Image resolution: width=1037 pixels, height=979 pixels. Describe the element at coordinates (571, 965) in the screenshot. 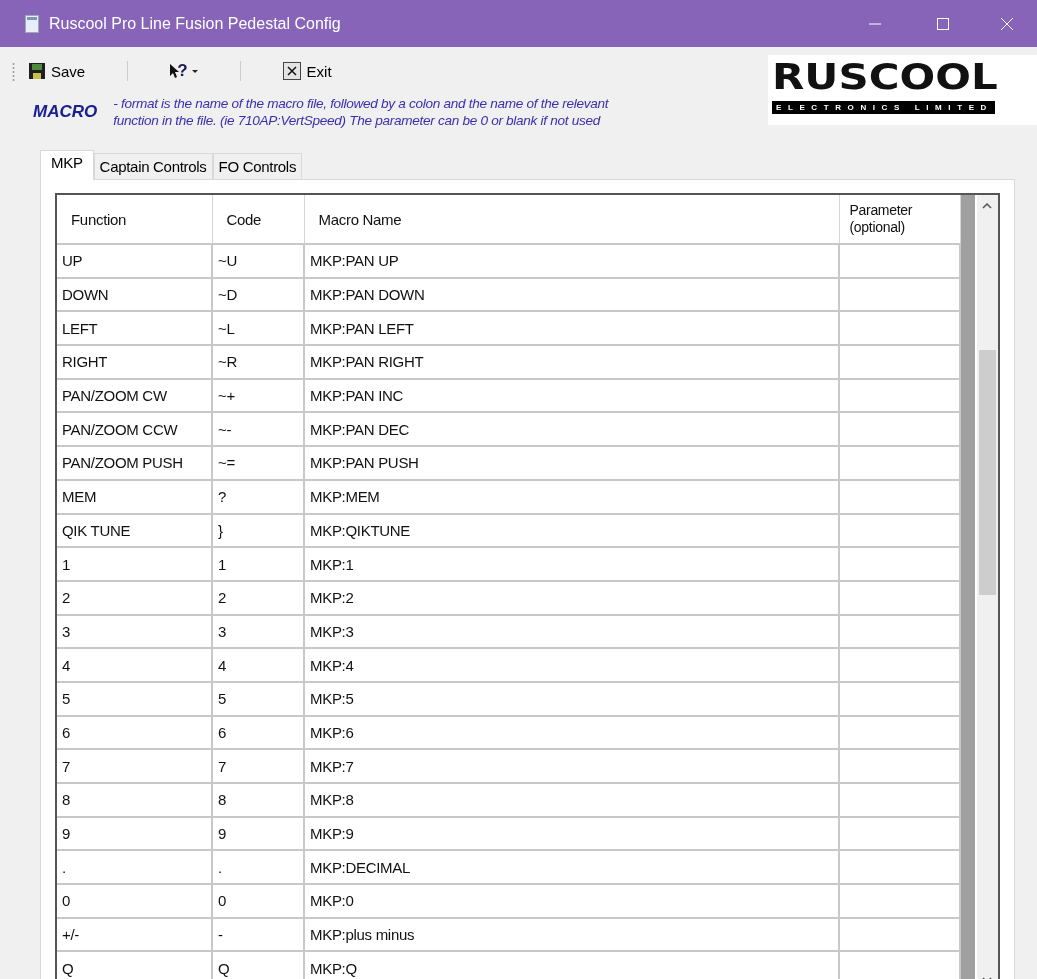

I see `table-cell: MKP:Q` at that location.